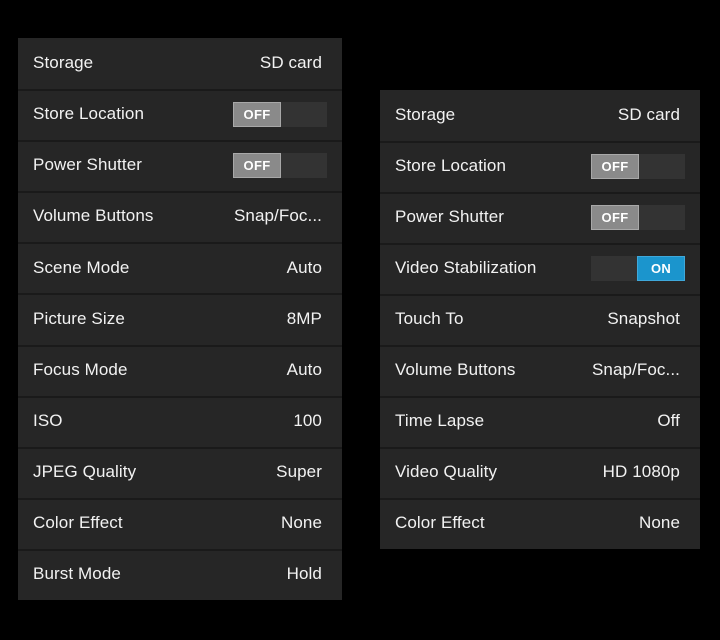  I want to click on toggle-thumb: ON, so click(661, 268).